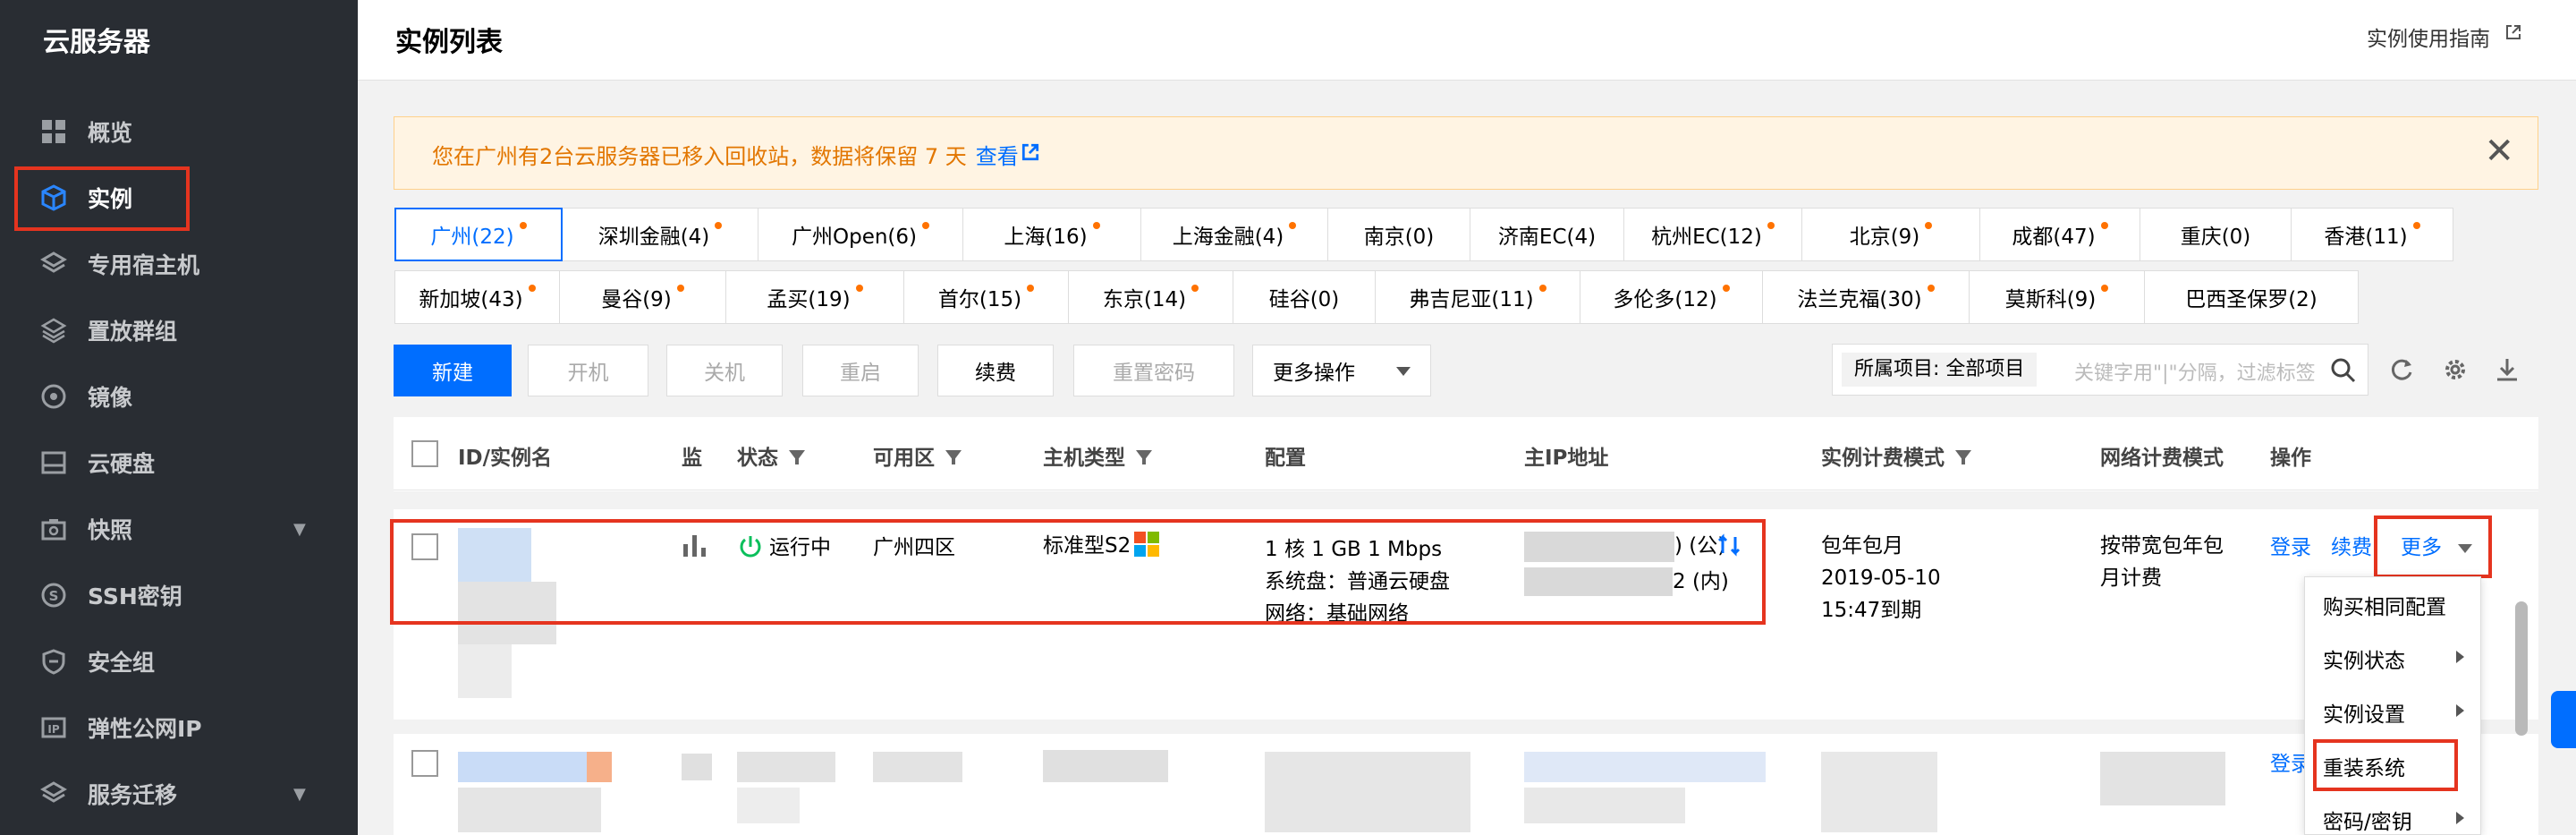  Describe the element at coordinates (986, 297) in the screenshot. I see `region-tab: 首尔(15)` at that location.